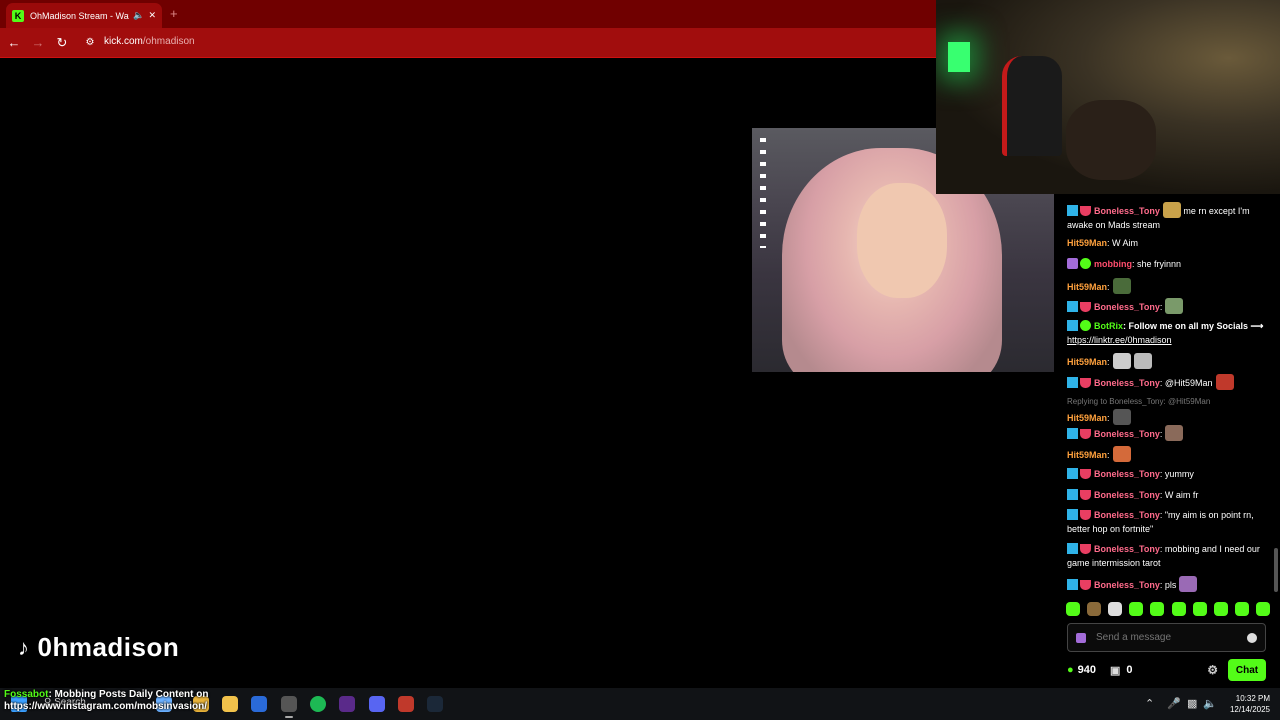 The height and width of the screenshot is (720, 1280). What do you see at coordinates (1212, 670) in the screenshot?
I see `chat-settings-gear-icon: ⚙` at bounding box center [1212, 670].